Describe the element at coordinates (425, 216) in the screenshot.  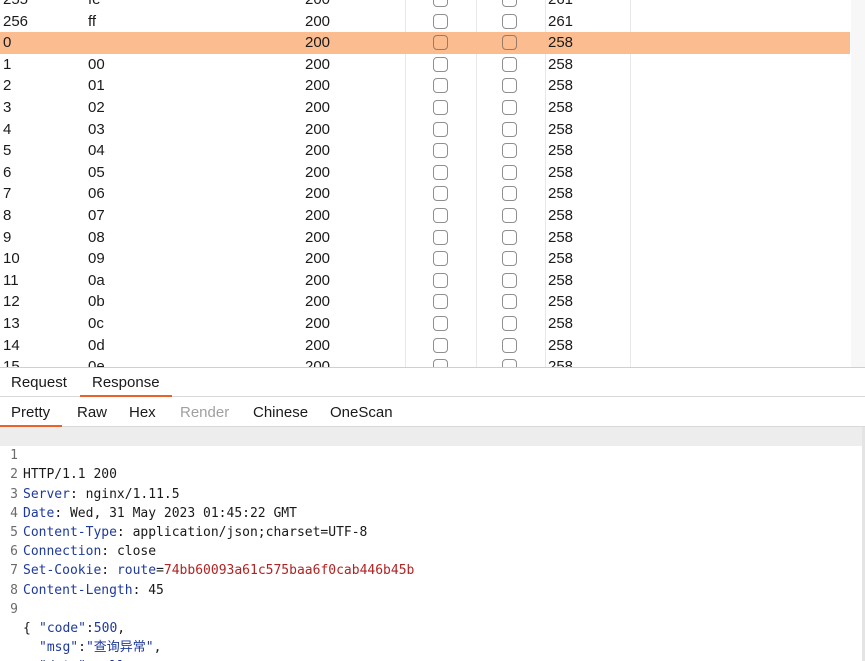
I see `table-row: 8 07 200 258` at that location.